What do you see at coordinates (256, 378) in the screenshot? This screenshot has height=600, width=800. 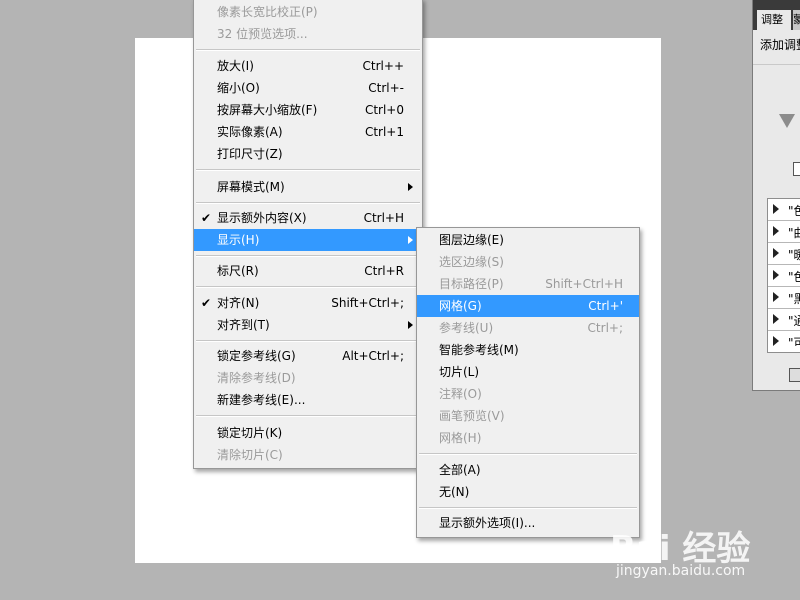 I see `menu-item-label: 清除参考线(D)` at bounding box center [256, 378].